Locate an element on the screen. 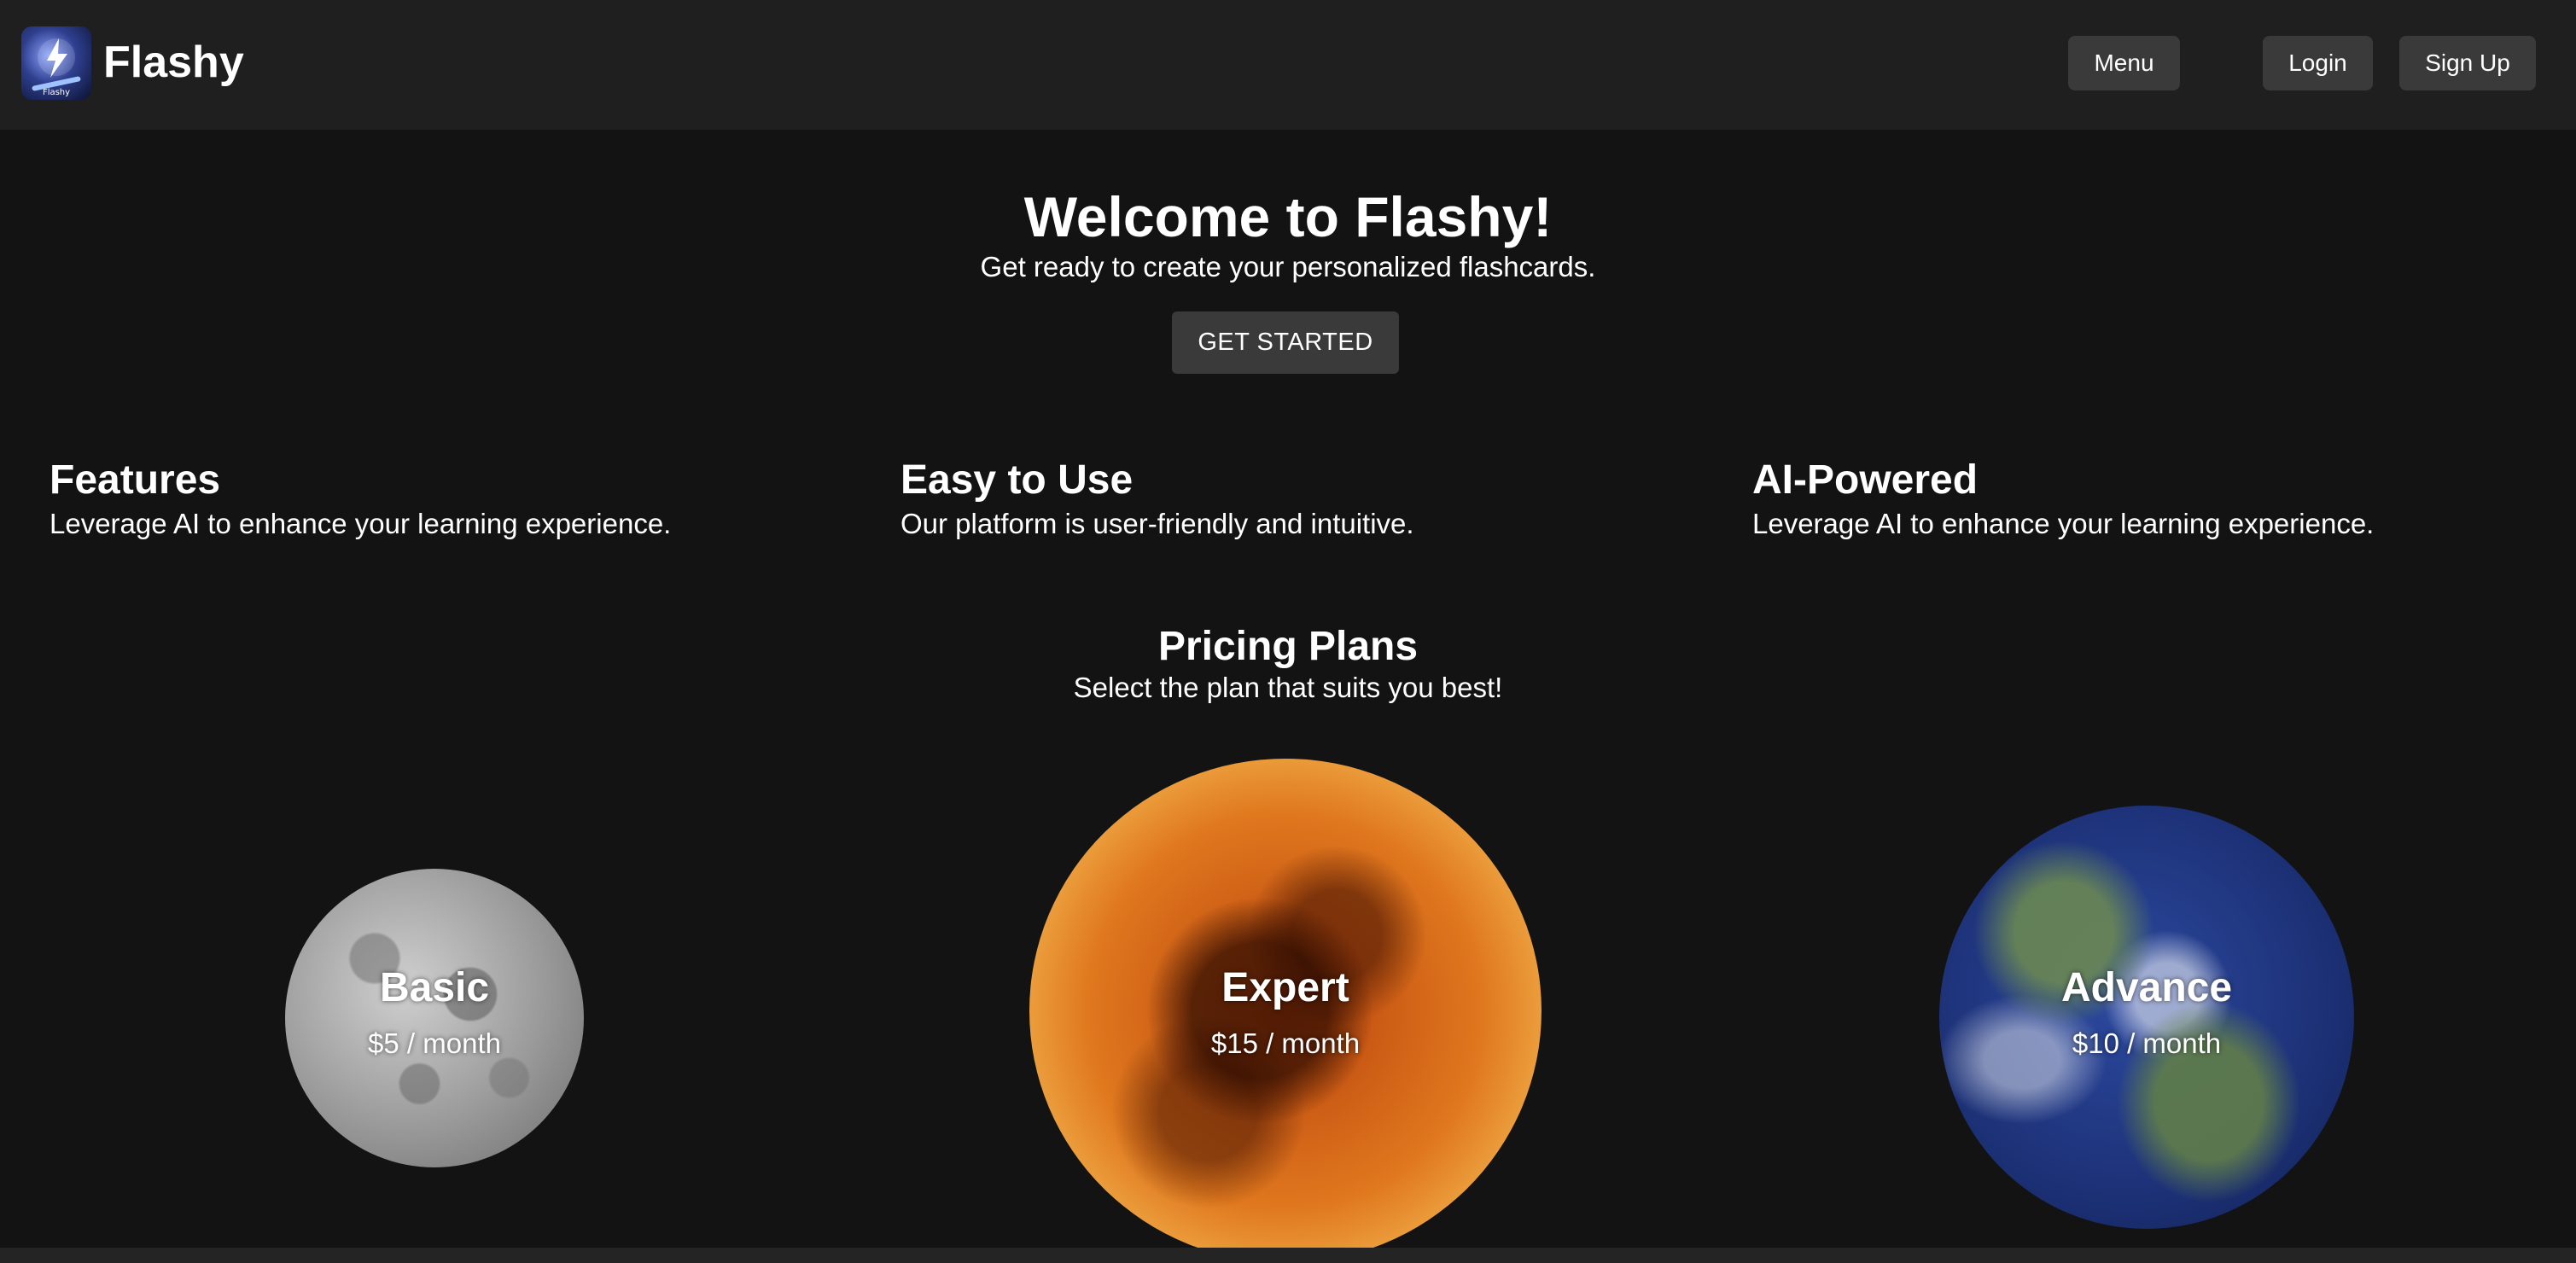 Image resolution: width=2576 pixels, height=1263 pixels. plan-advance-earth: Advance $10 / month is located at coordinates (2146, 1018).